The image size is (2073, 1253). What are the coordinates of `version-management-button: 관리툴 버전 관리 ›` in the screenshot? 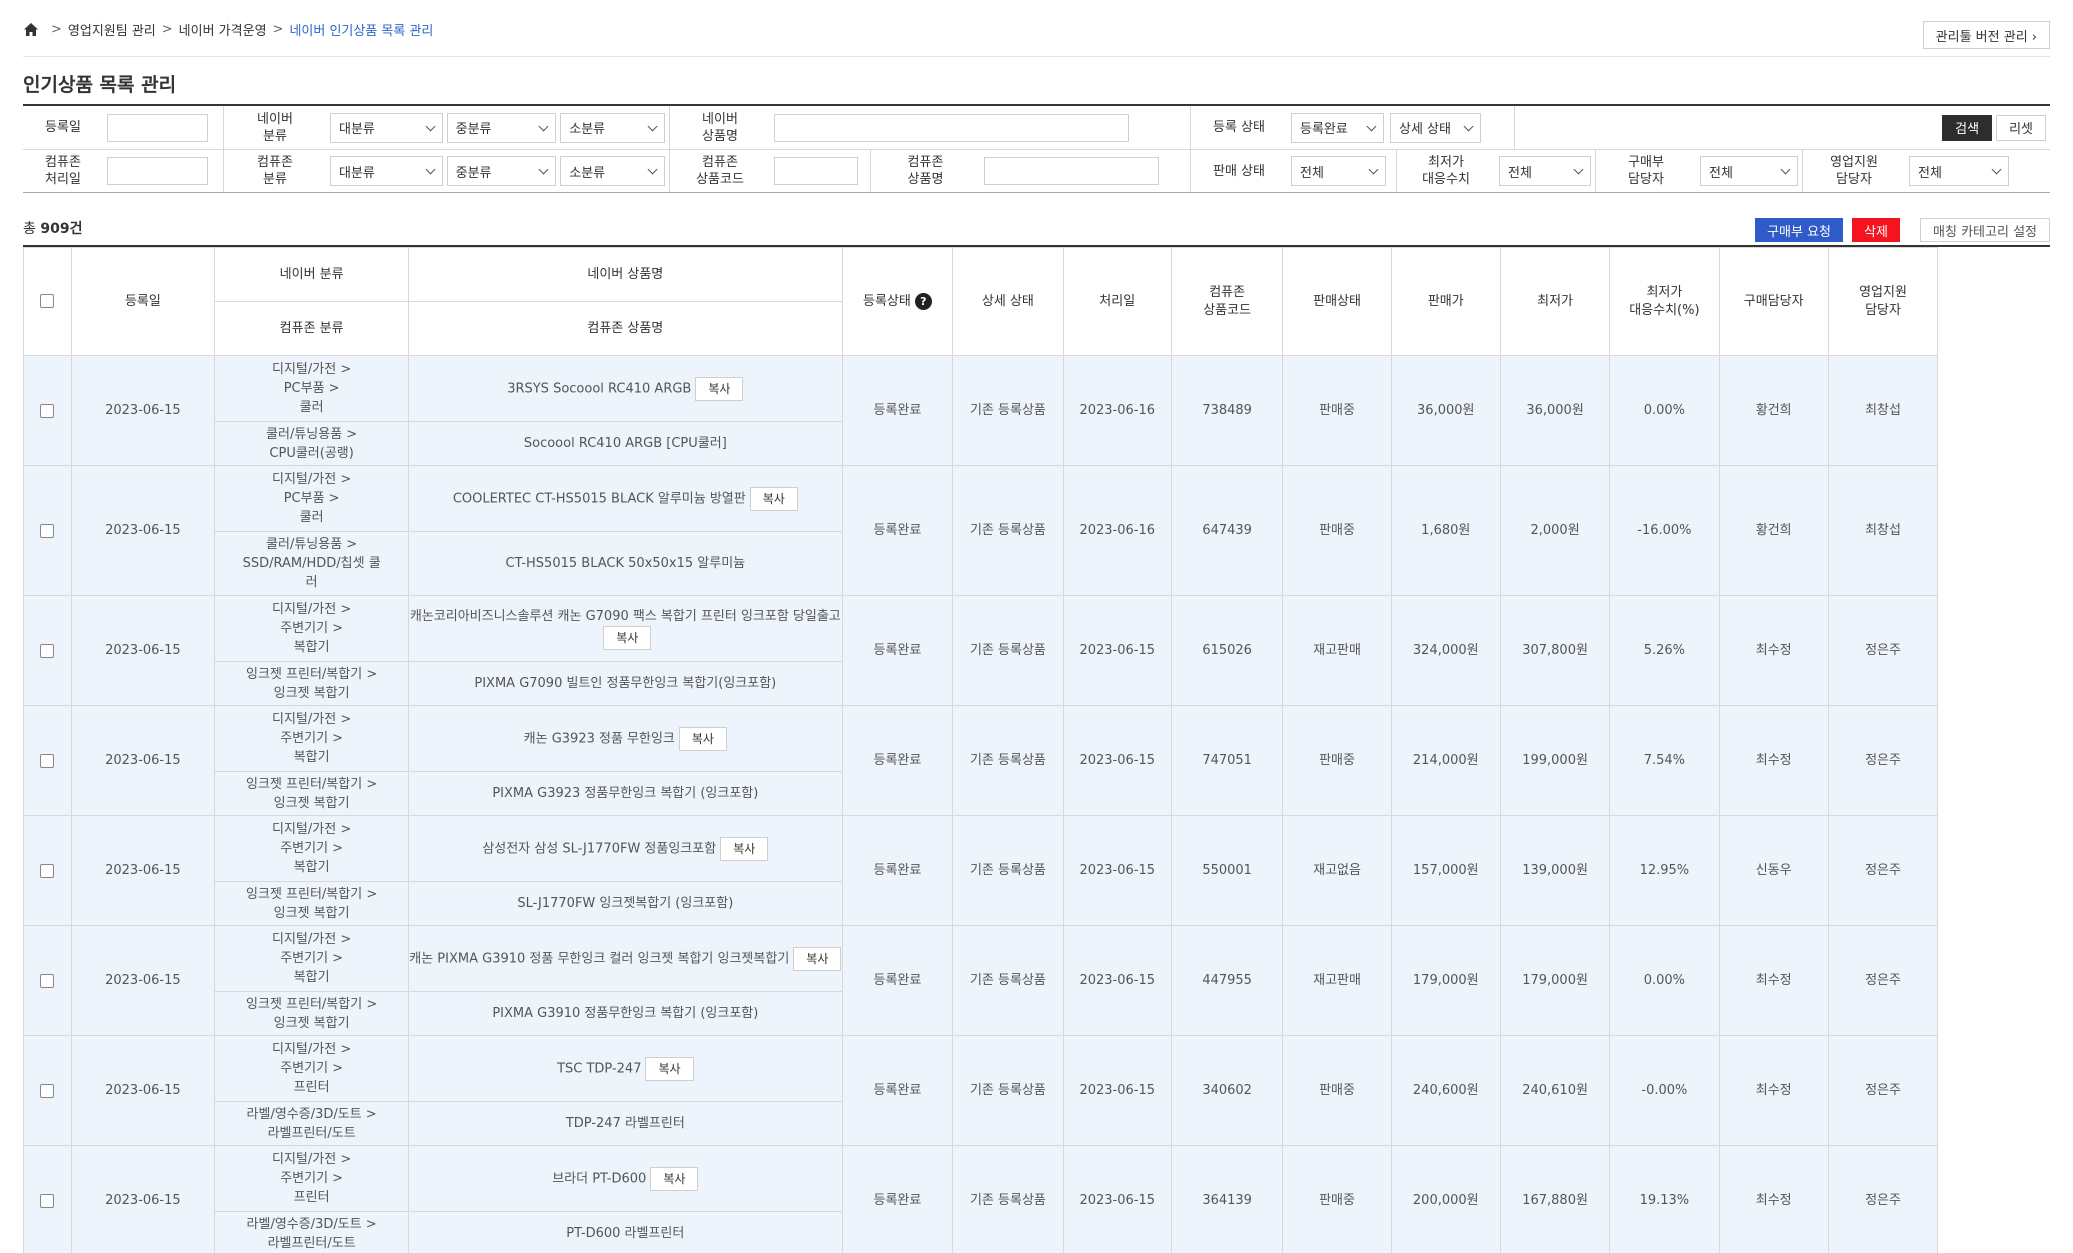 It's located at (1986, 35).